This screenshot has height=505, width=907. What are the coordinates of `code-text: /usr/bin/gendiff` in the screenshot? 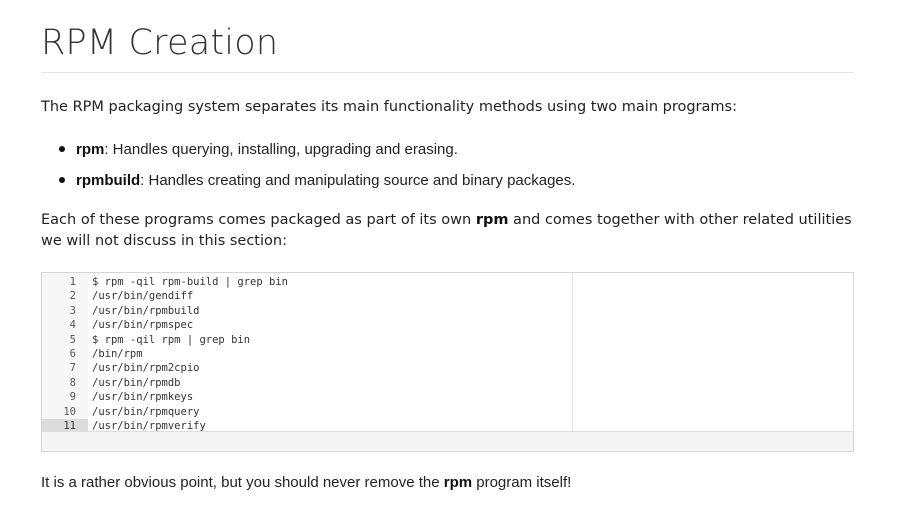 It's located at (143, 296).